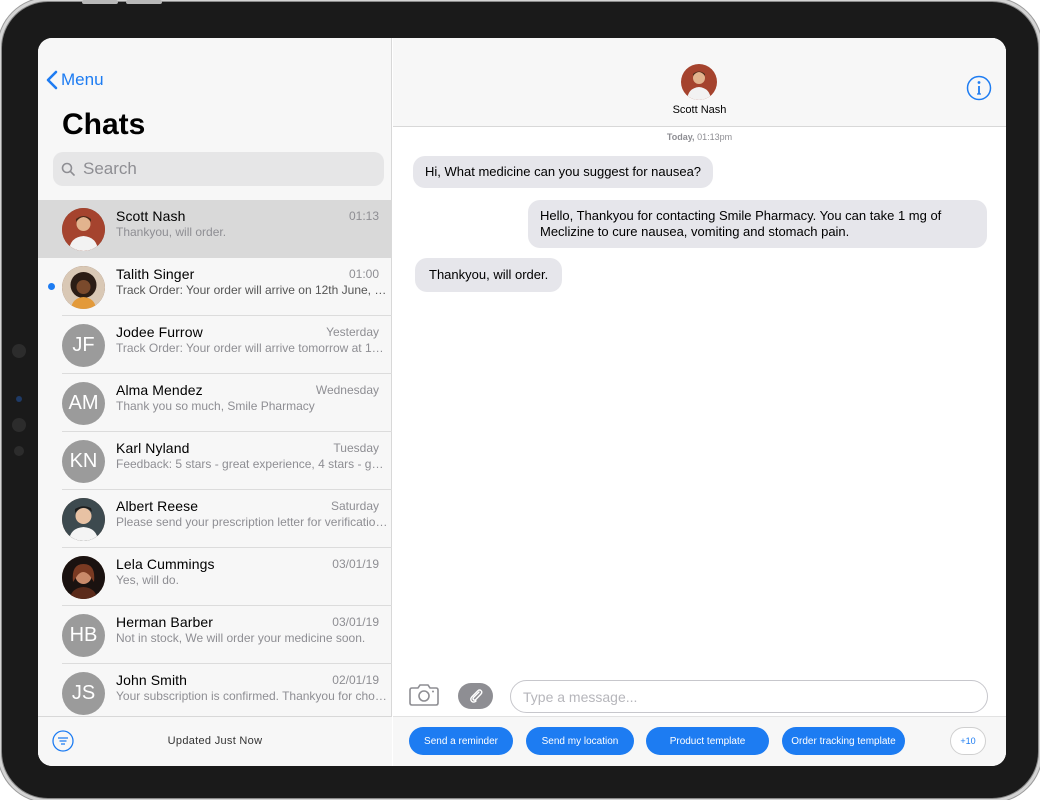 Image resolution: width=1040 pixels, height=800 pixels. I want to click on chat-time: 02/01/19, so click(355, 680).